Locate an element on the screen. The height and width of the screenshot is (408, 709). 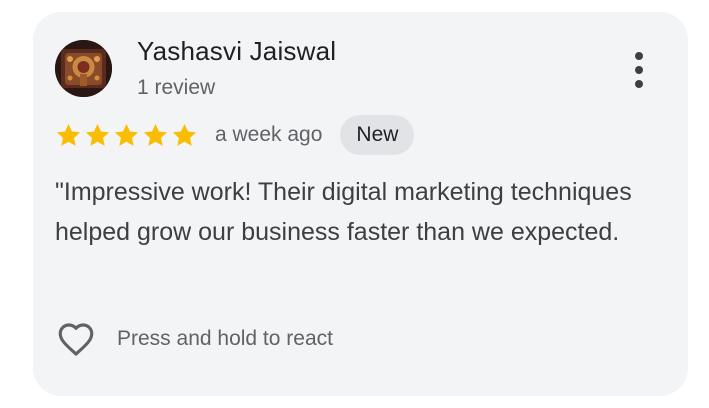
review-count: 1 review is located at coordinates (176, 87).